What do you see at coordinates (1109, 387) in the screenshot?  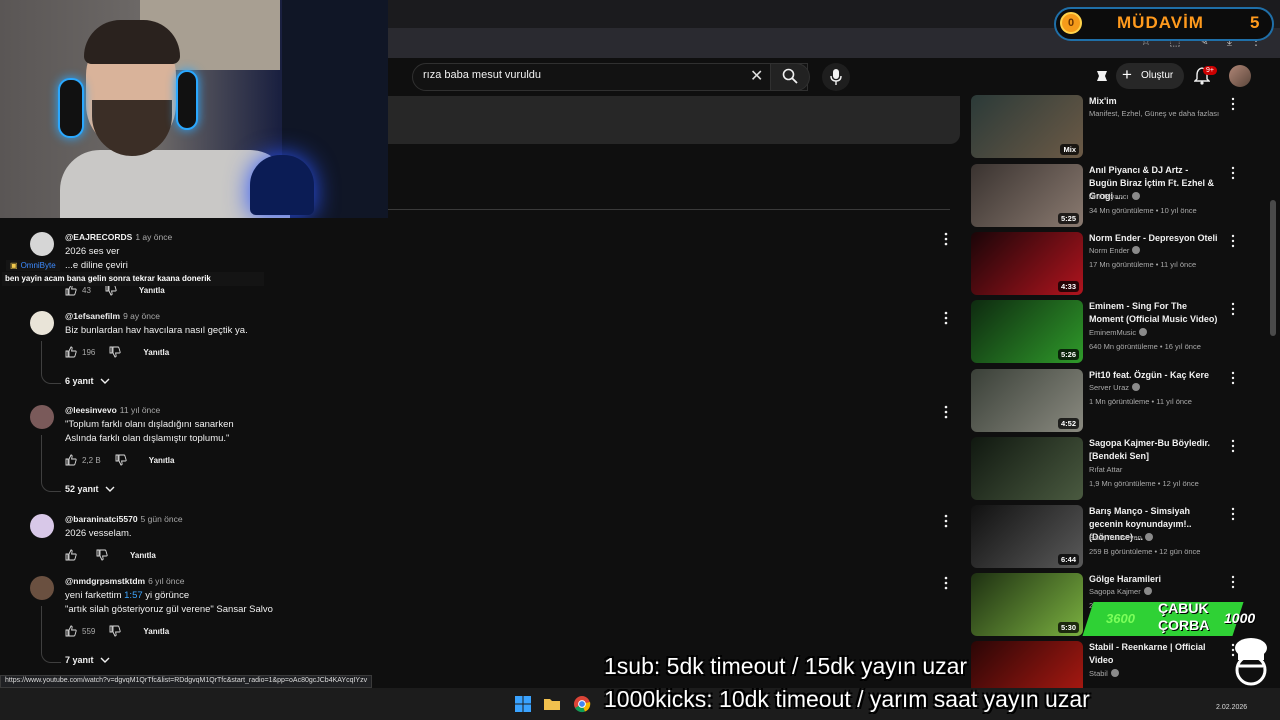 I see `channel-name: Server Uraz` at bounding box center [1109, 387].